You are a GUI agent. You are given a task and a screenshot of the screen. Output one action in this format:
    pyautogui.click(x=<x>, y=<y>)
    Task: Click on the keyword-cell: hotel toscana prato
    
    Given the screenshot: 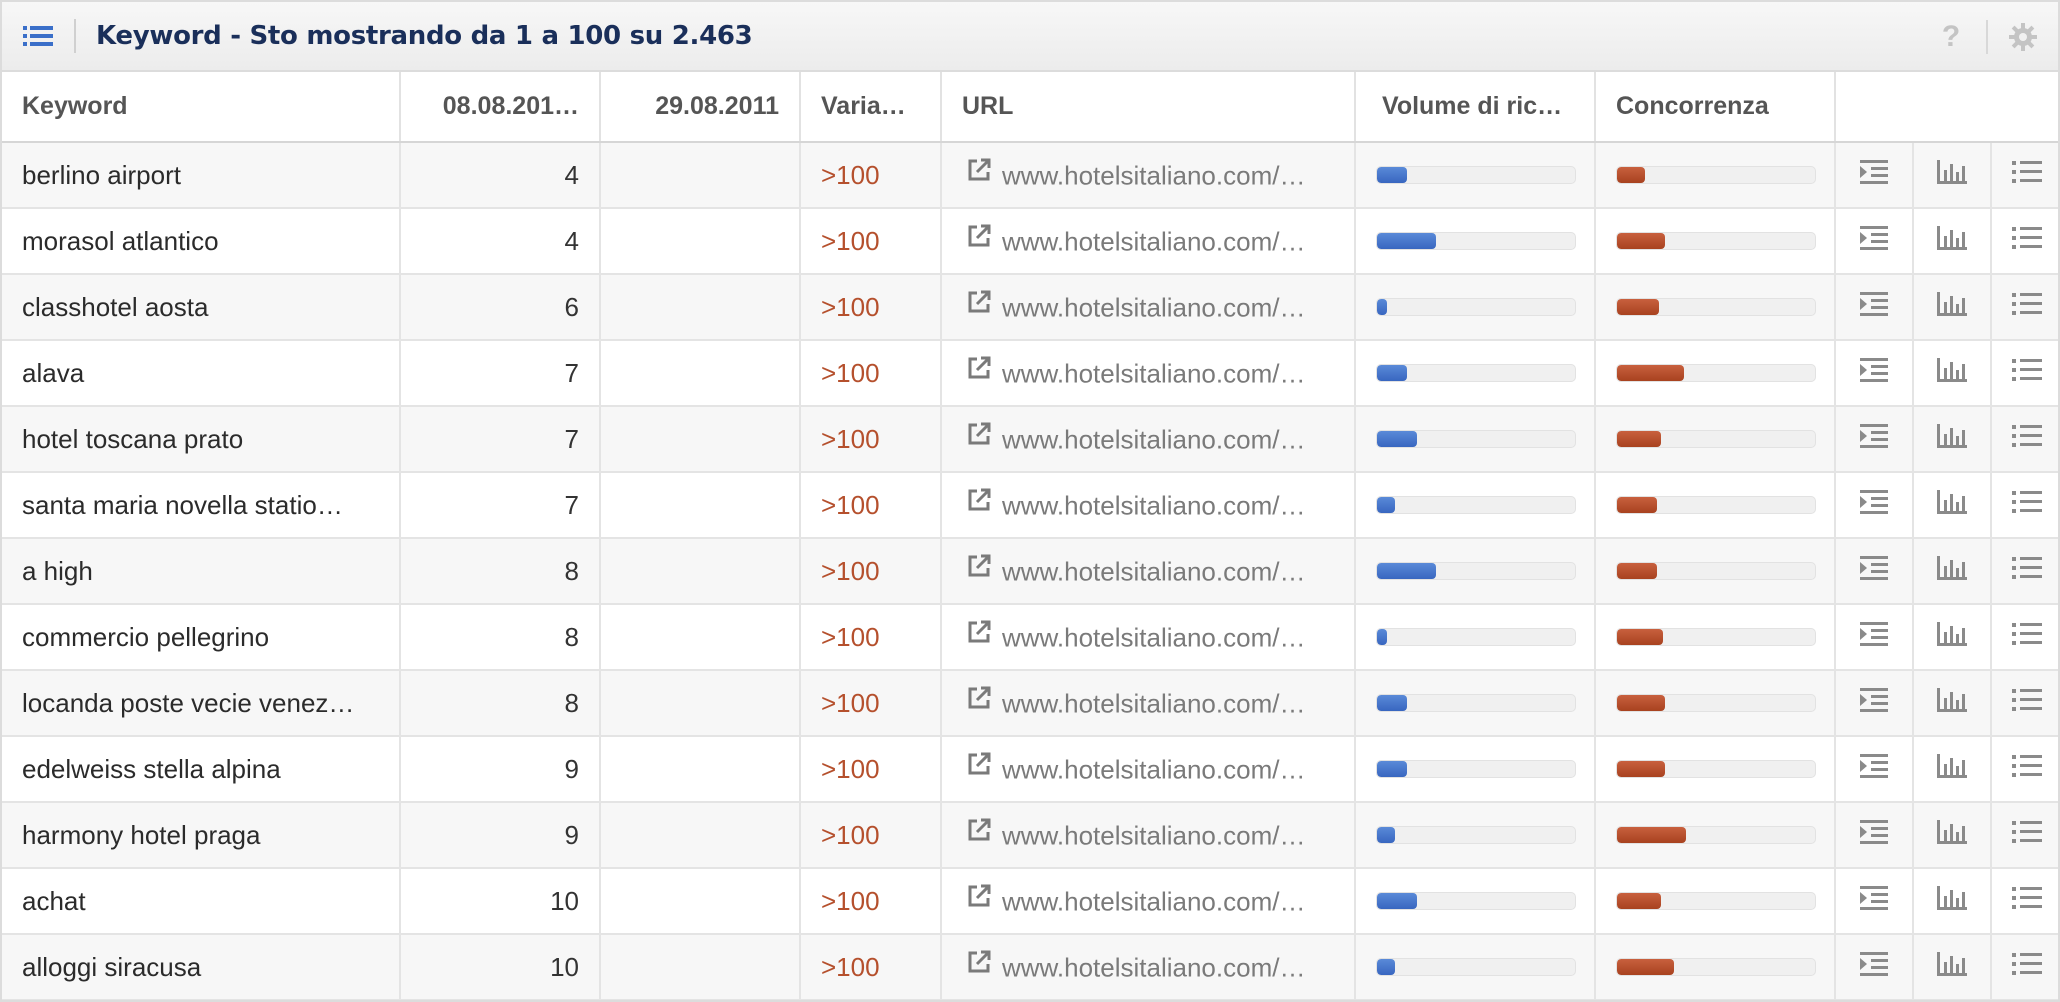 What is the action you would take?
    pyautogui.click(x=201, y=439)
    